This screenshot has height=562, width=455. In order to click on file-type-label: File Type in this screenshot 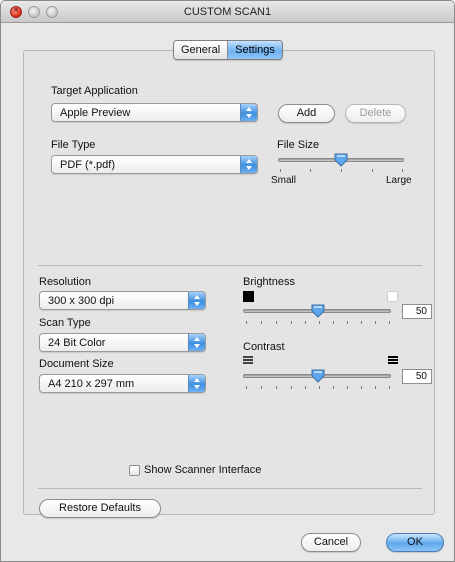, I will do `click(73, 145)`.